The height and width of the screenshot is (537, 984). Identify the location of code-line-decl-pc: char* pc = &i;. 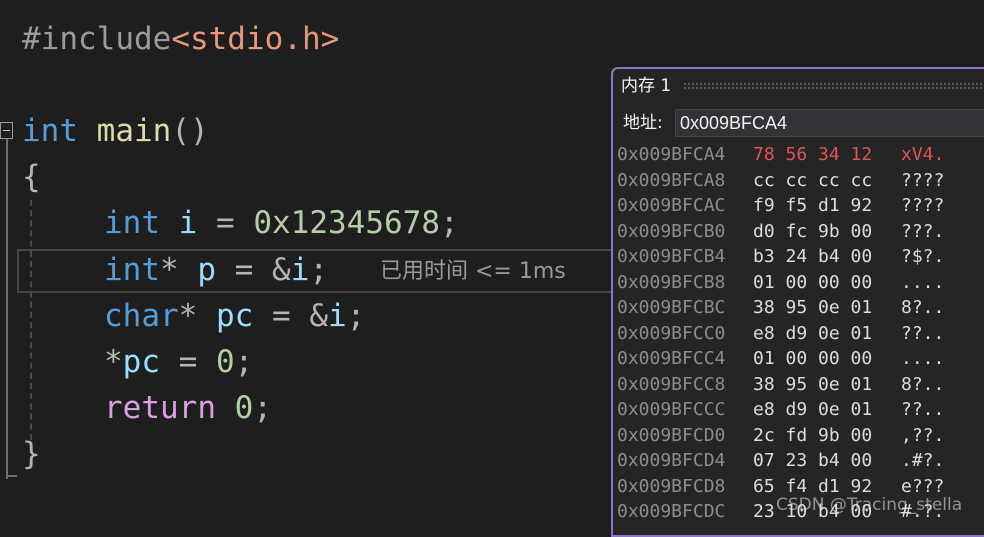
(234, 316).